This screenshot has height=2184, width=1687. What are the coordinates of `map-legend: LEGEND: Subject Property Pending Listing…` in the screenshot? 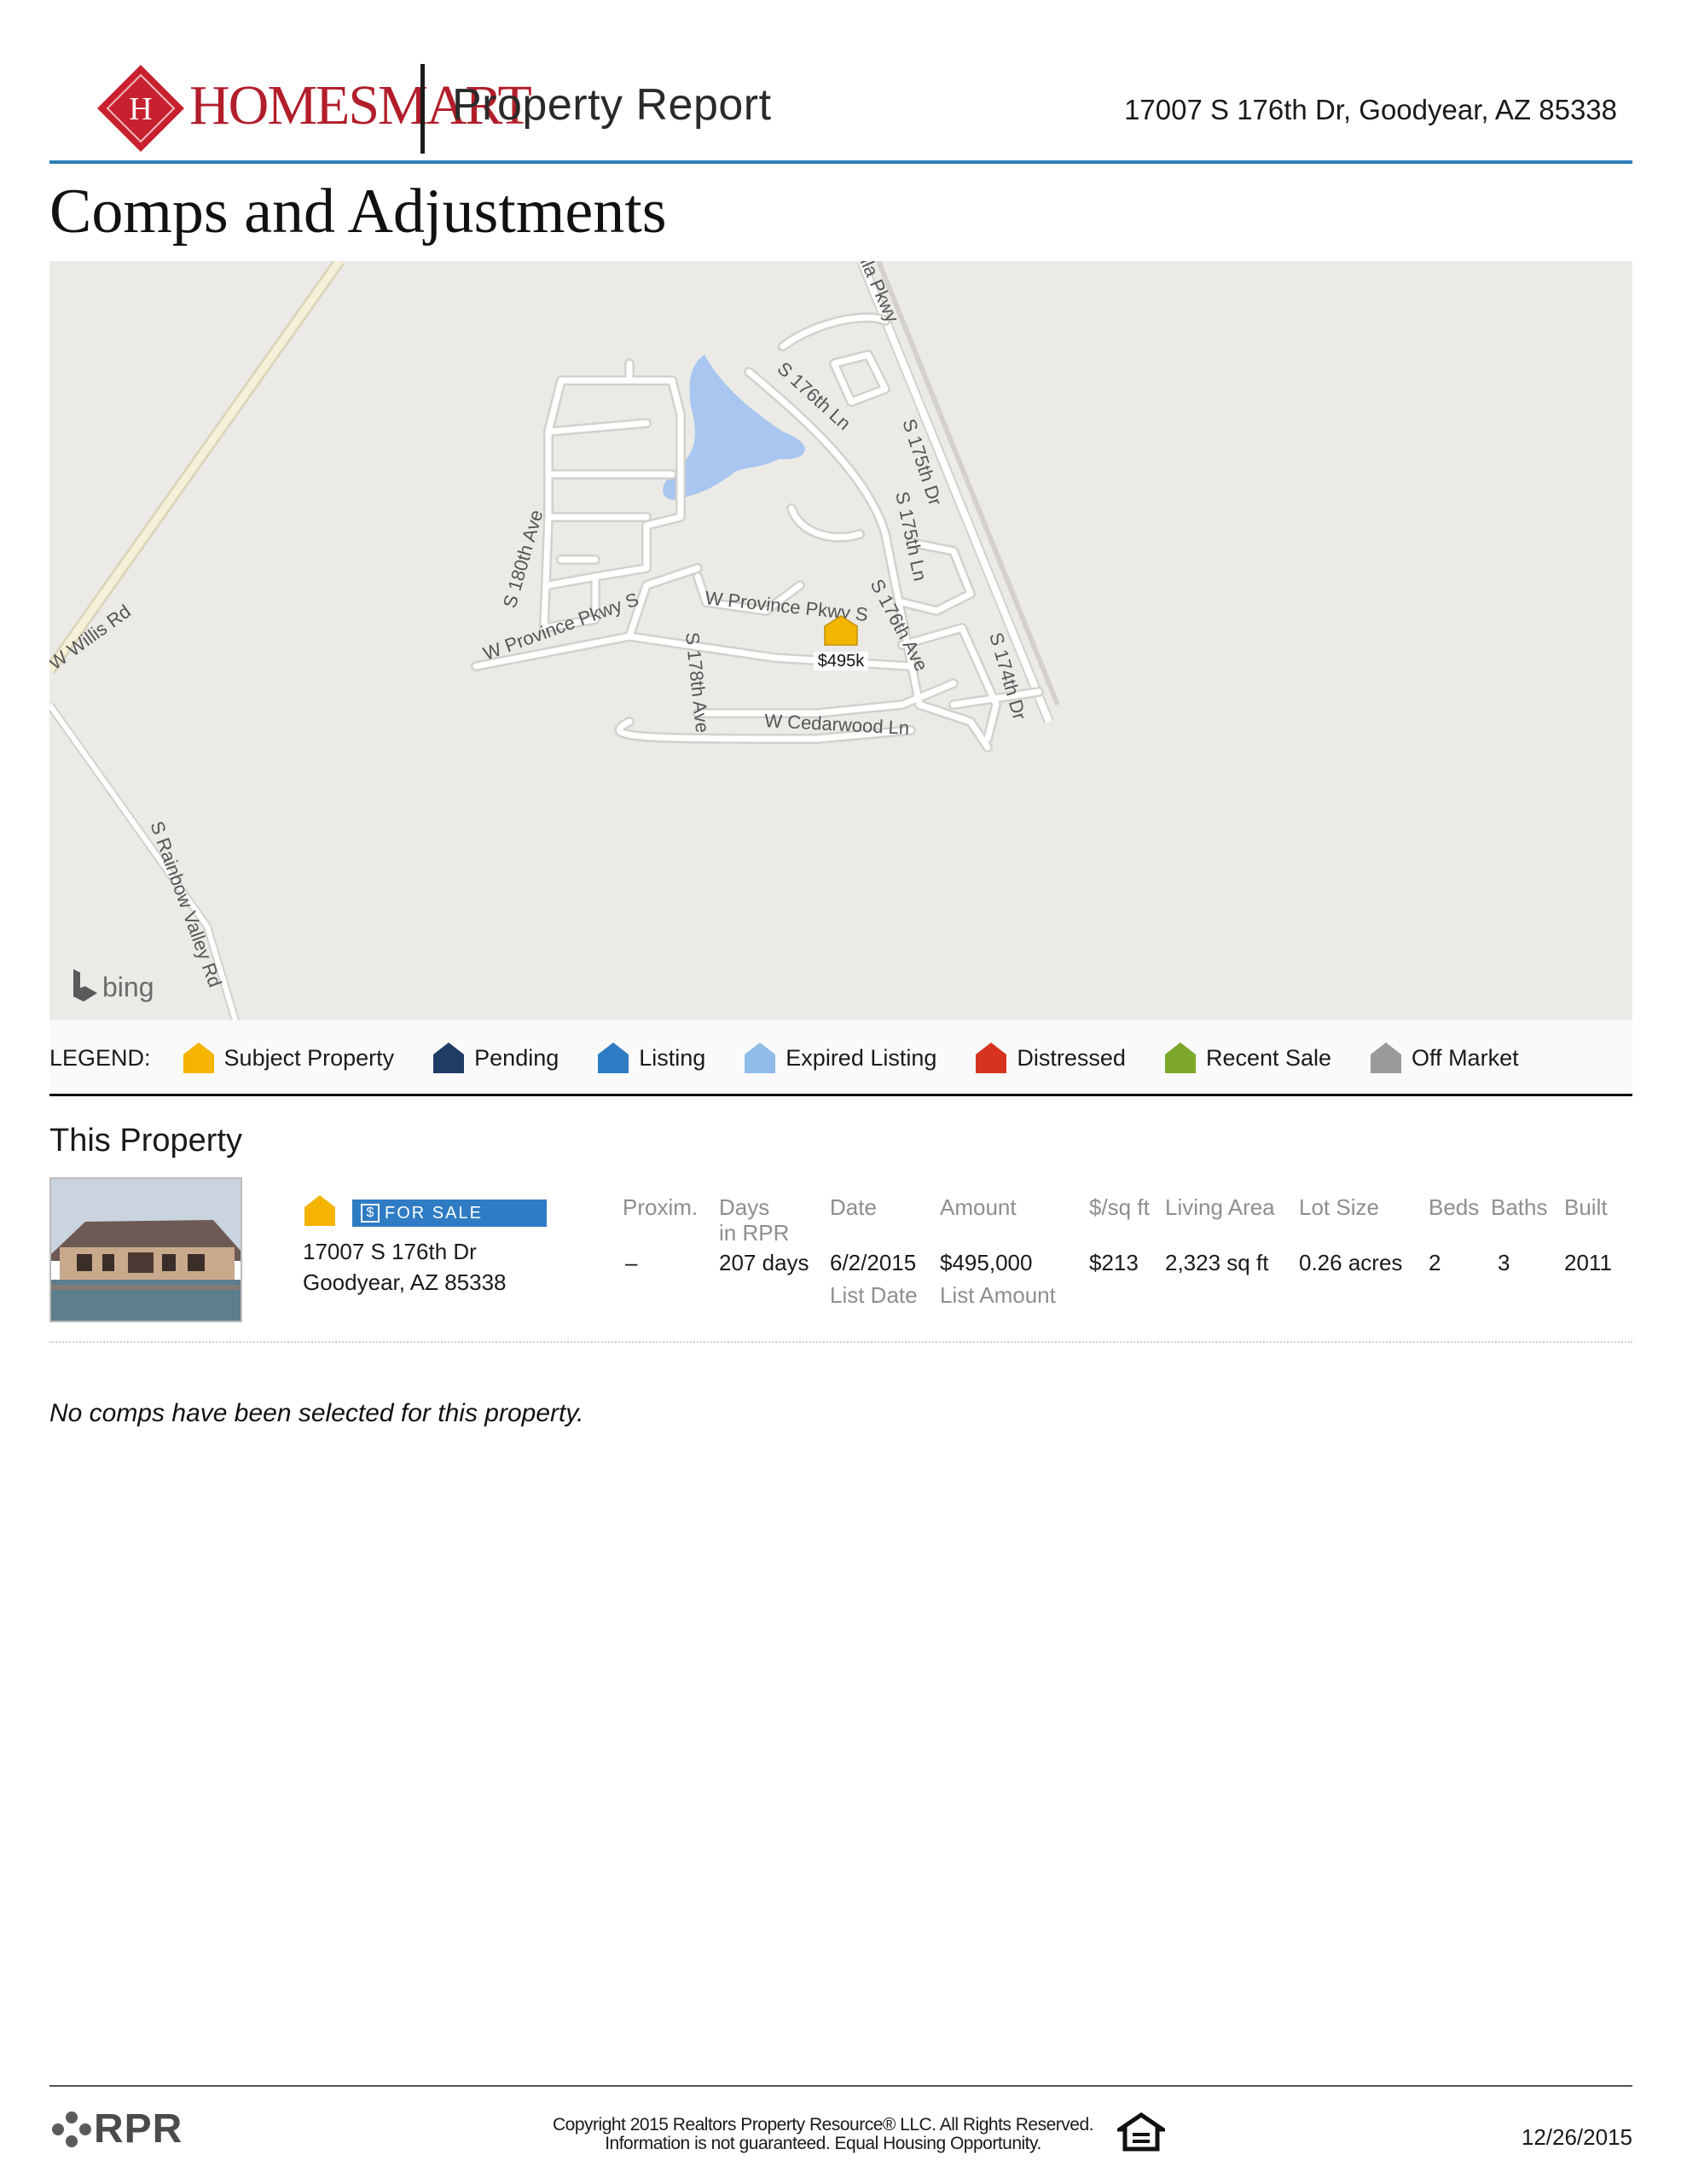 It's located at (840, 1057).